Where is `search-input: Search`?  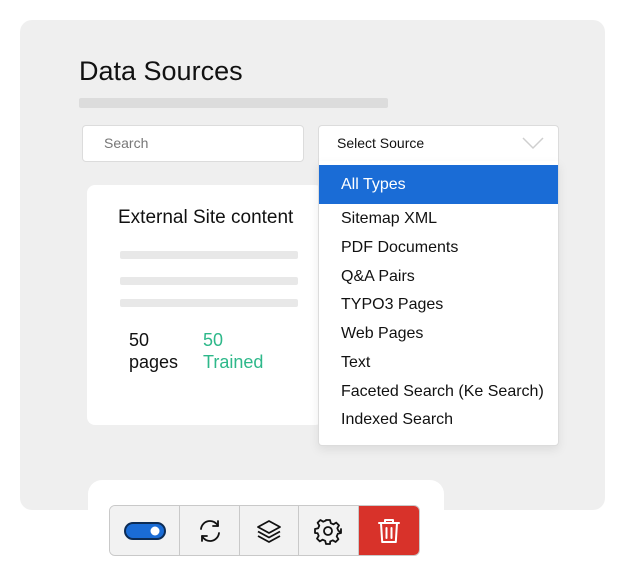
search-input: Search is located at coordinates (193, 143).